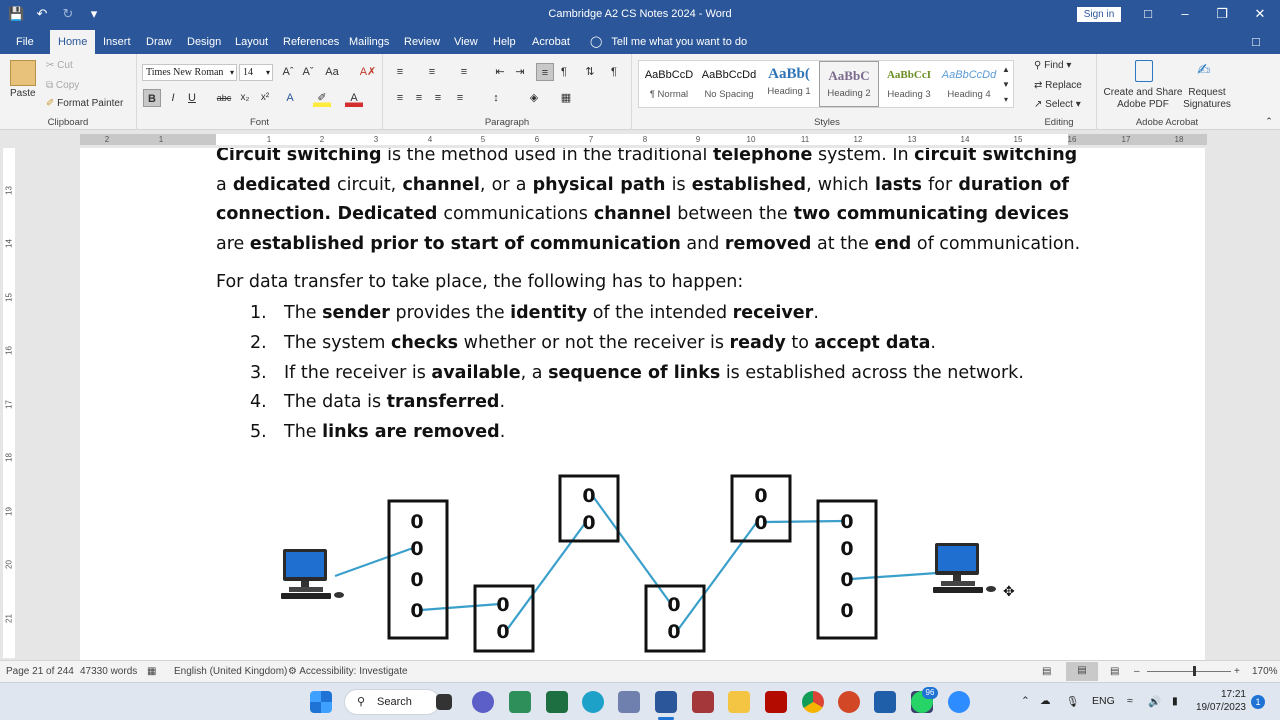  What do you see at coordinates (400, 98) in the screenshot?
I see `align-left-icon: ≡` at bounding box center [400, 98].